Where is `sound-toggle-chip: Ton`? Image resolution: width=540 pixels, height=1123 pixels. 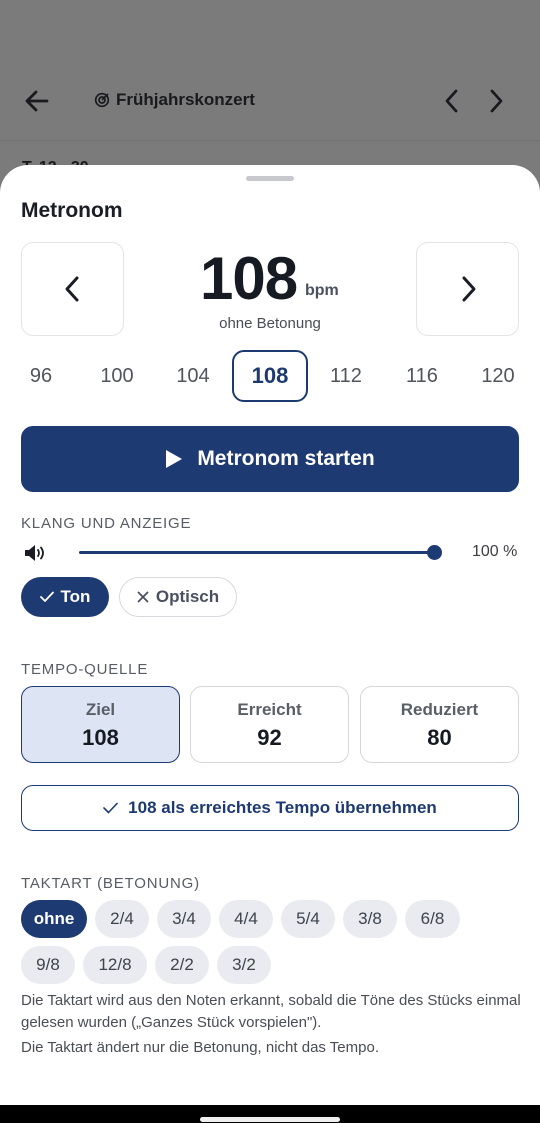 sound-toggle-chip: Ton is located at coordinates (65, 597).